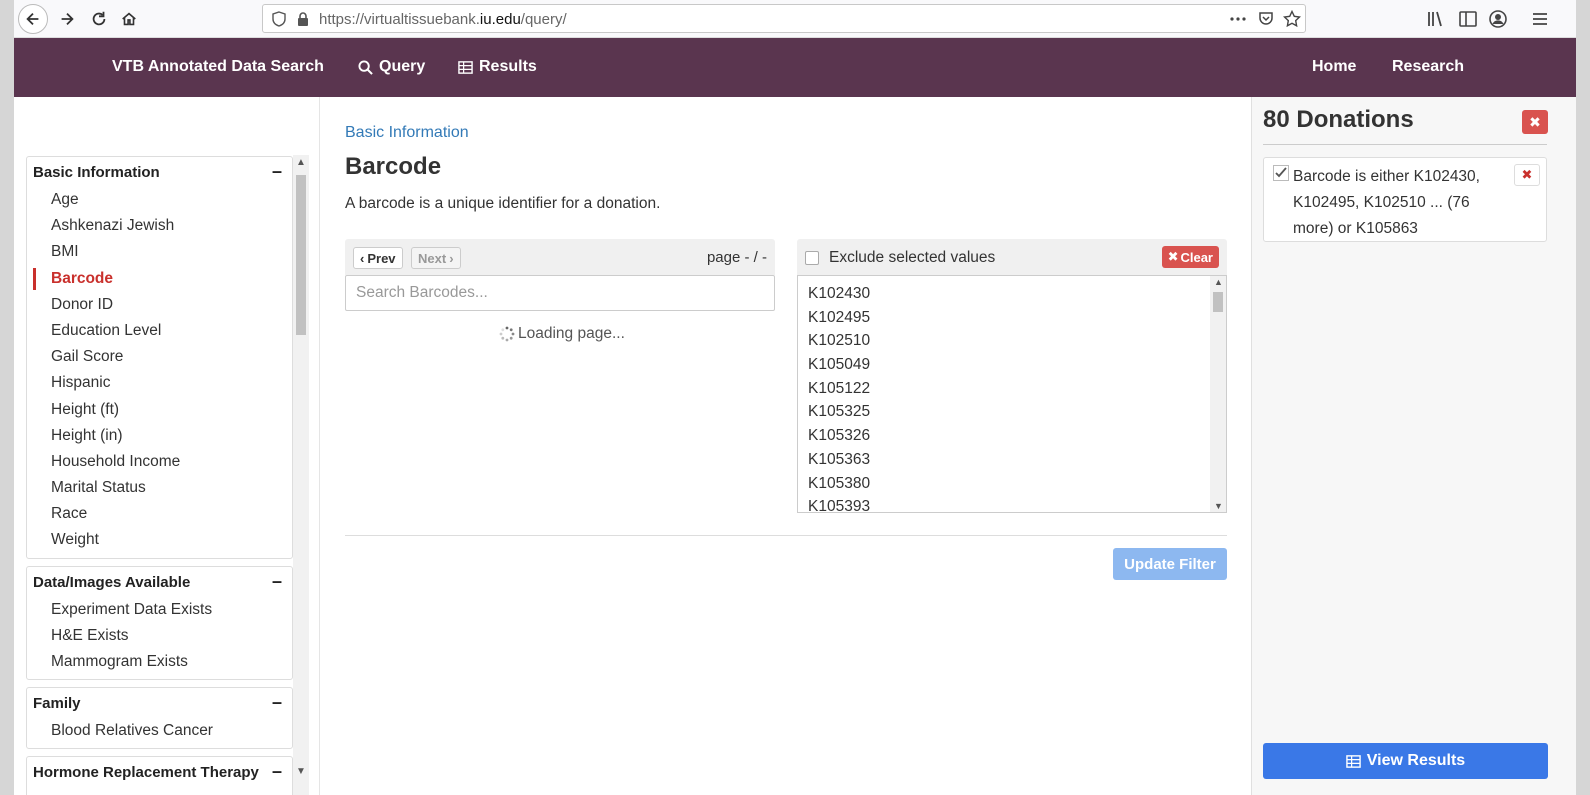 The width and height of the screenshot is (1590, 795). I want to click on shield-icon, so click(279, 19).